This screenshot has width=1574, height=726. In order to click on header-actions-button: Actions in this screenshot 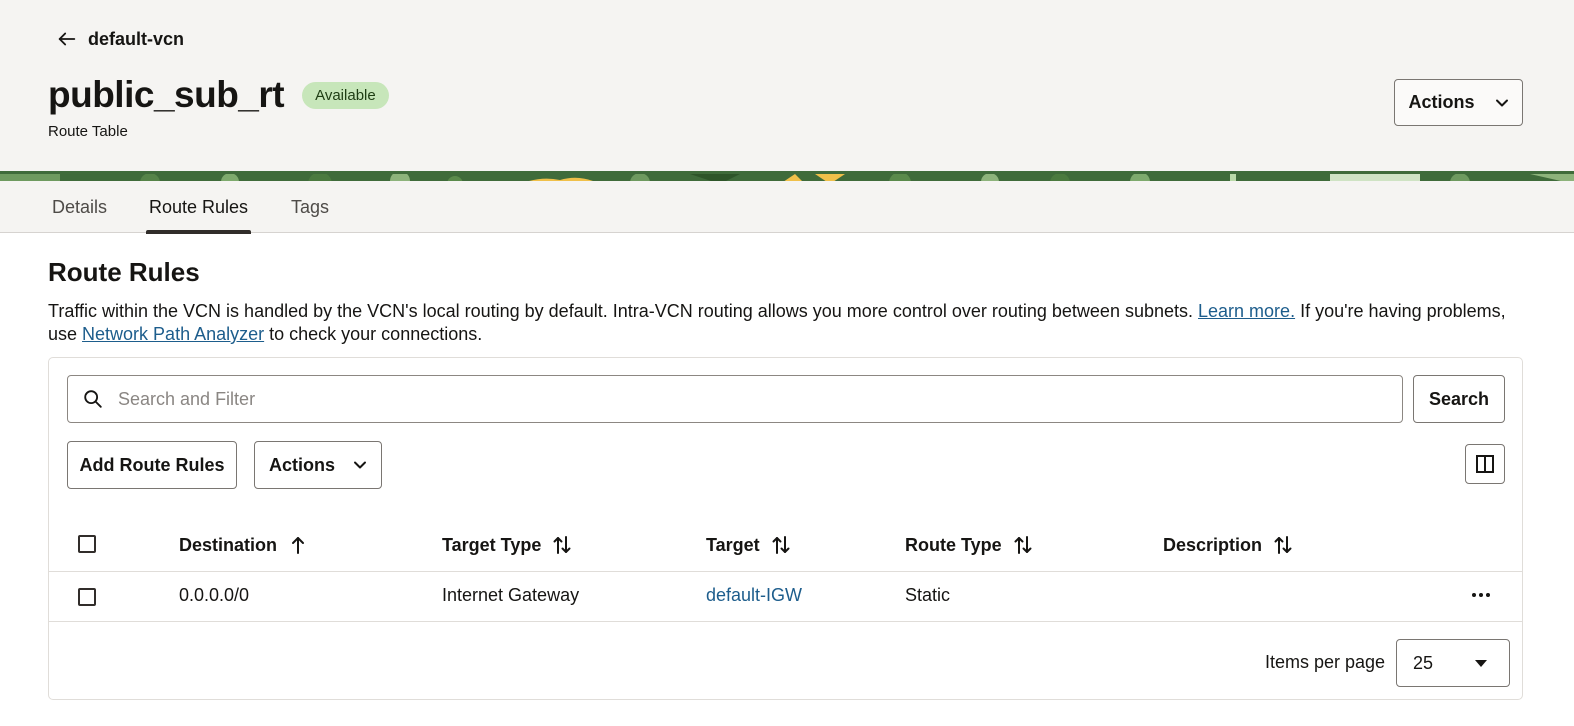, I will do `click(1458, 102)`.